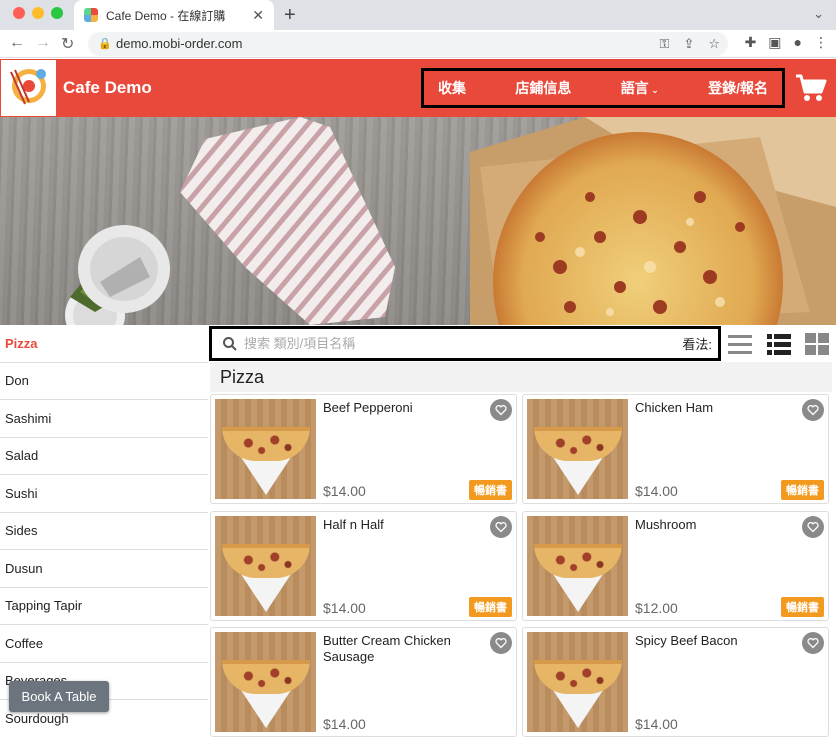 The width and height of the screenshot is (836, 738). What do you see at coordinates (675, 566) in the screenshot?
I see `product-card: Mushroom $12.00 暢銷書` at bounding box center [675, 566].